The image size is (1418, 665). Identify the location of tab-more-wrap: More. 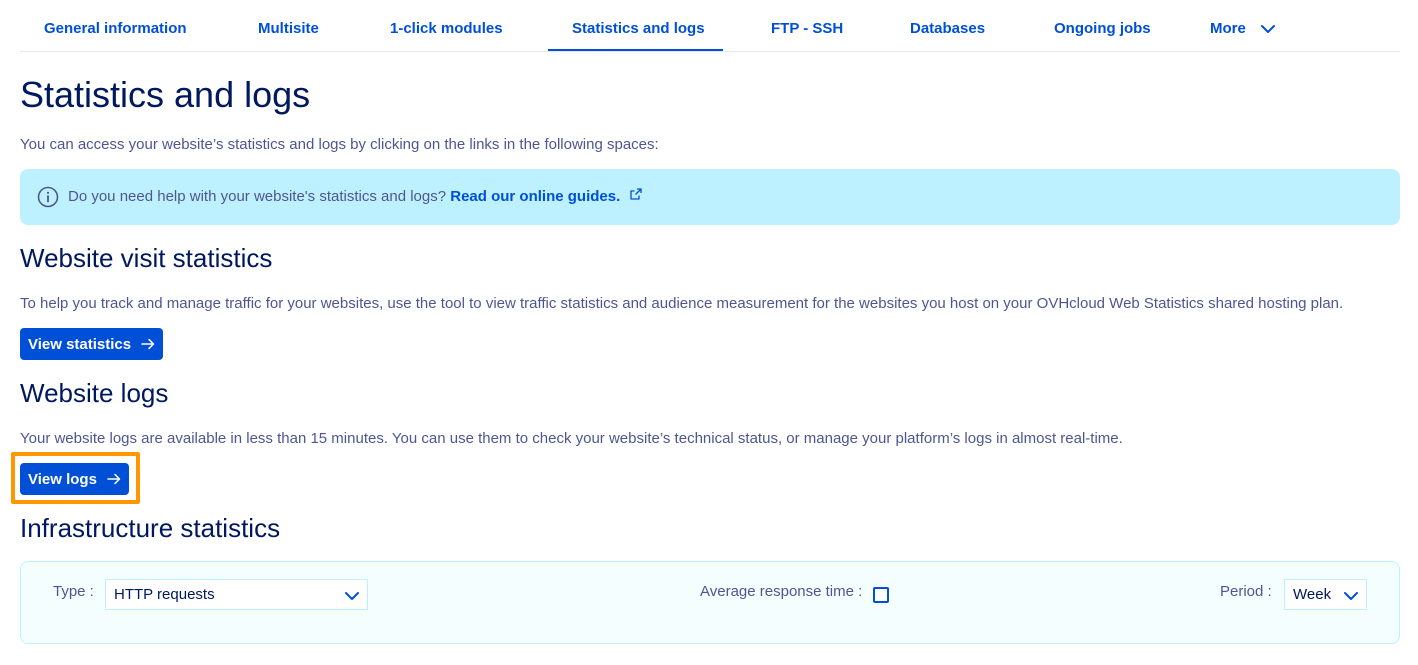
(1243, 28).